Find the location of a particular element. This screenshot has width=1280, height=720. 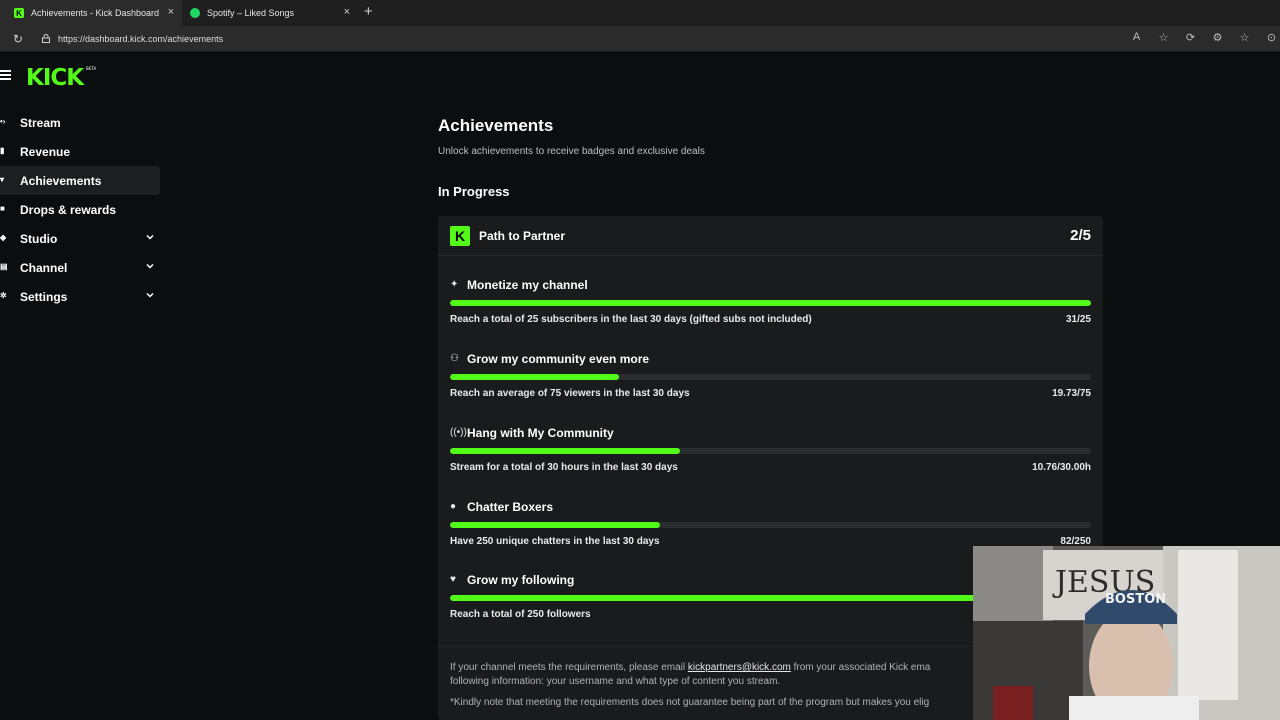

read-aloud-icon: A is located at coordinates (1136, 37).